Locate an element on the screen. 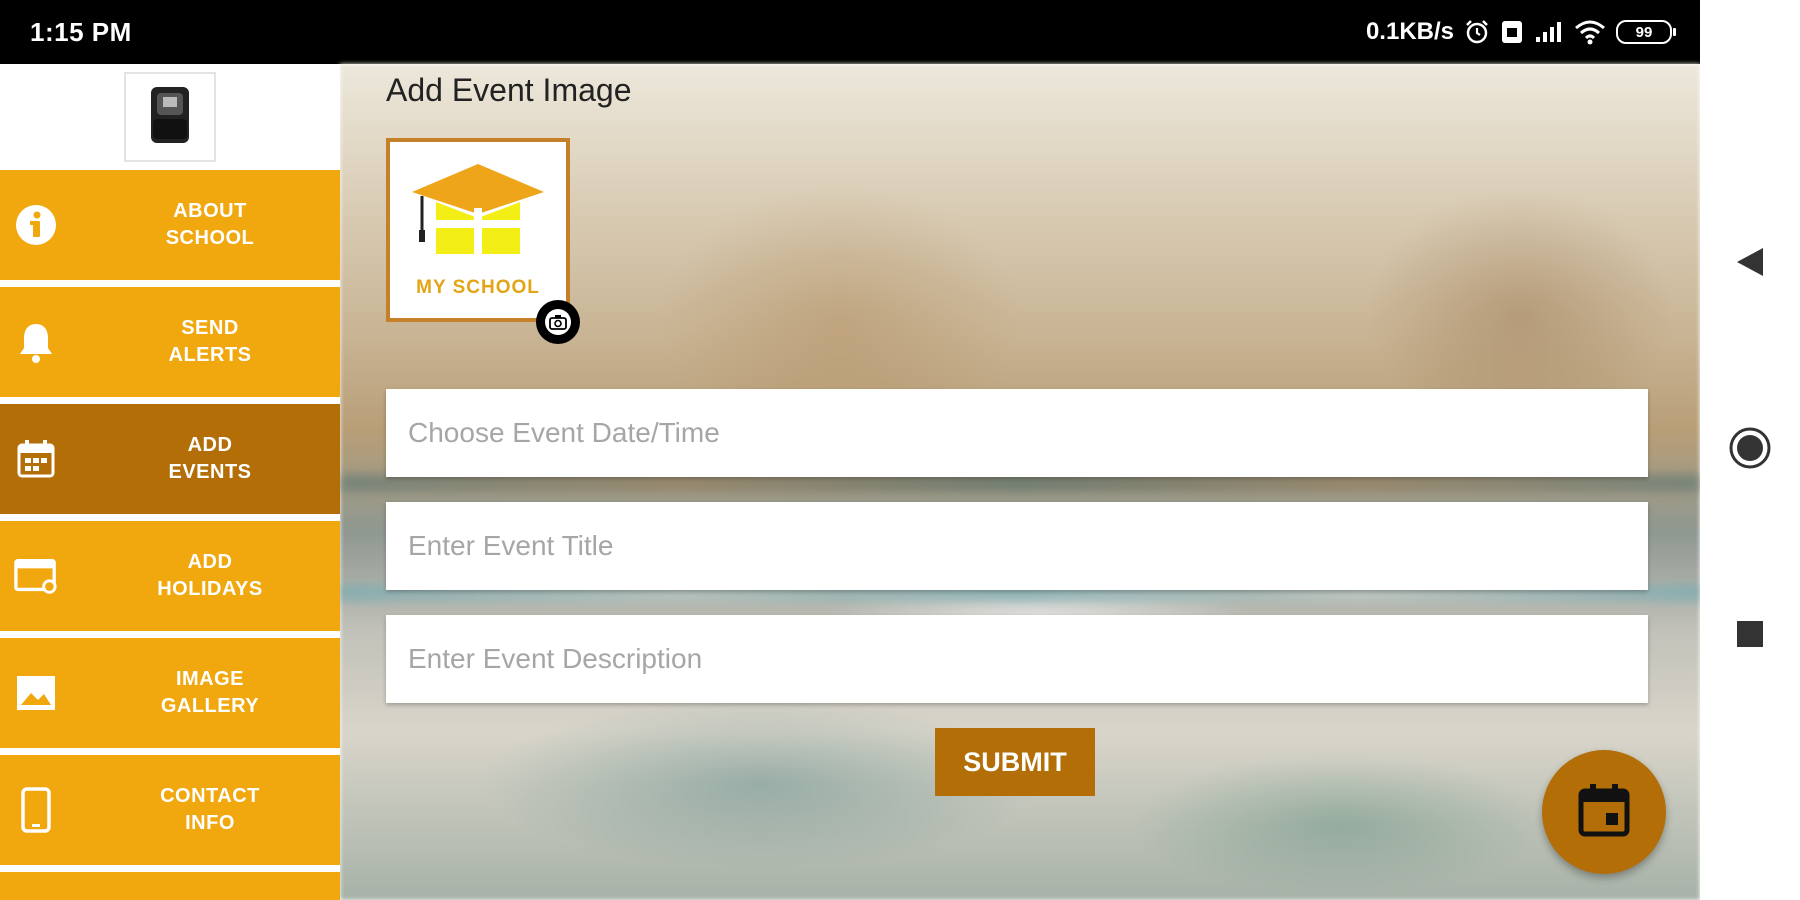 This screenshot has width=1800, height=900. sidebar-item-add-holidays: ADD HOLIDAYS is located at coordinates (170, 576).